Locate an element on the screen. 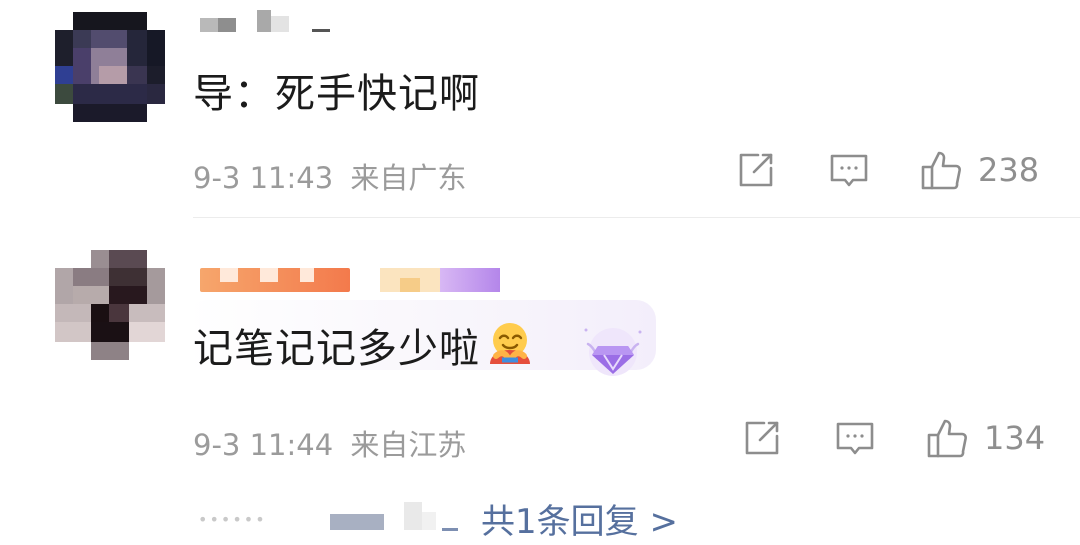  comment-location: 来自江苏 is located at coordinates (408, 445).